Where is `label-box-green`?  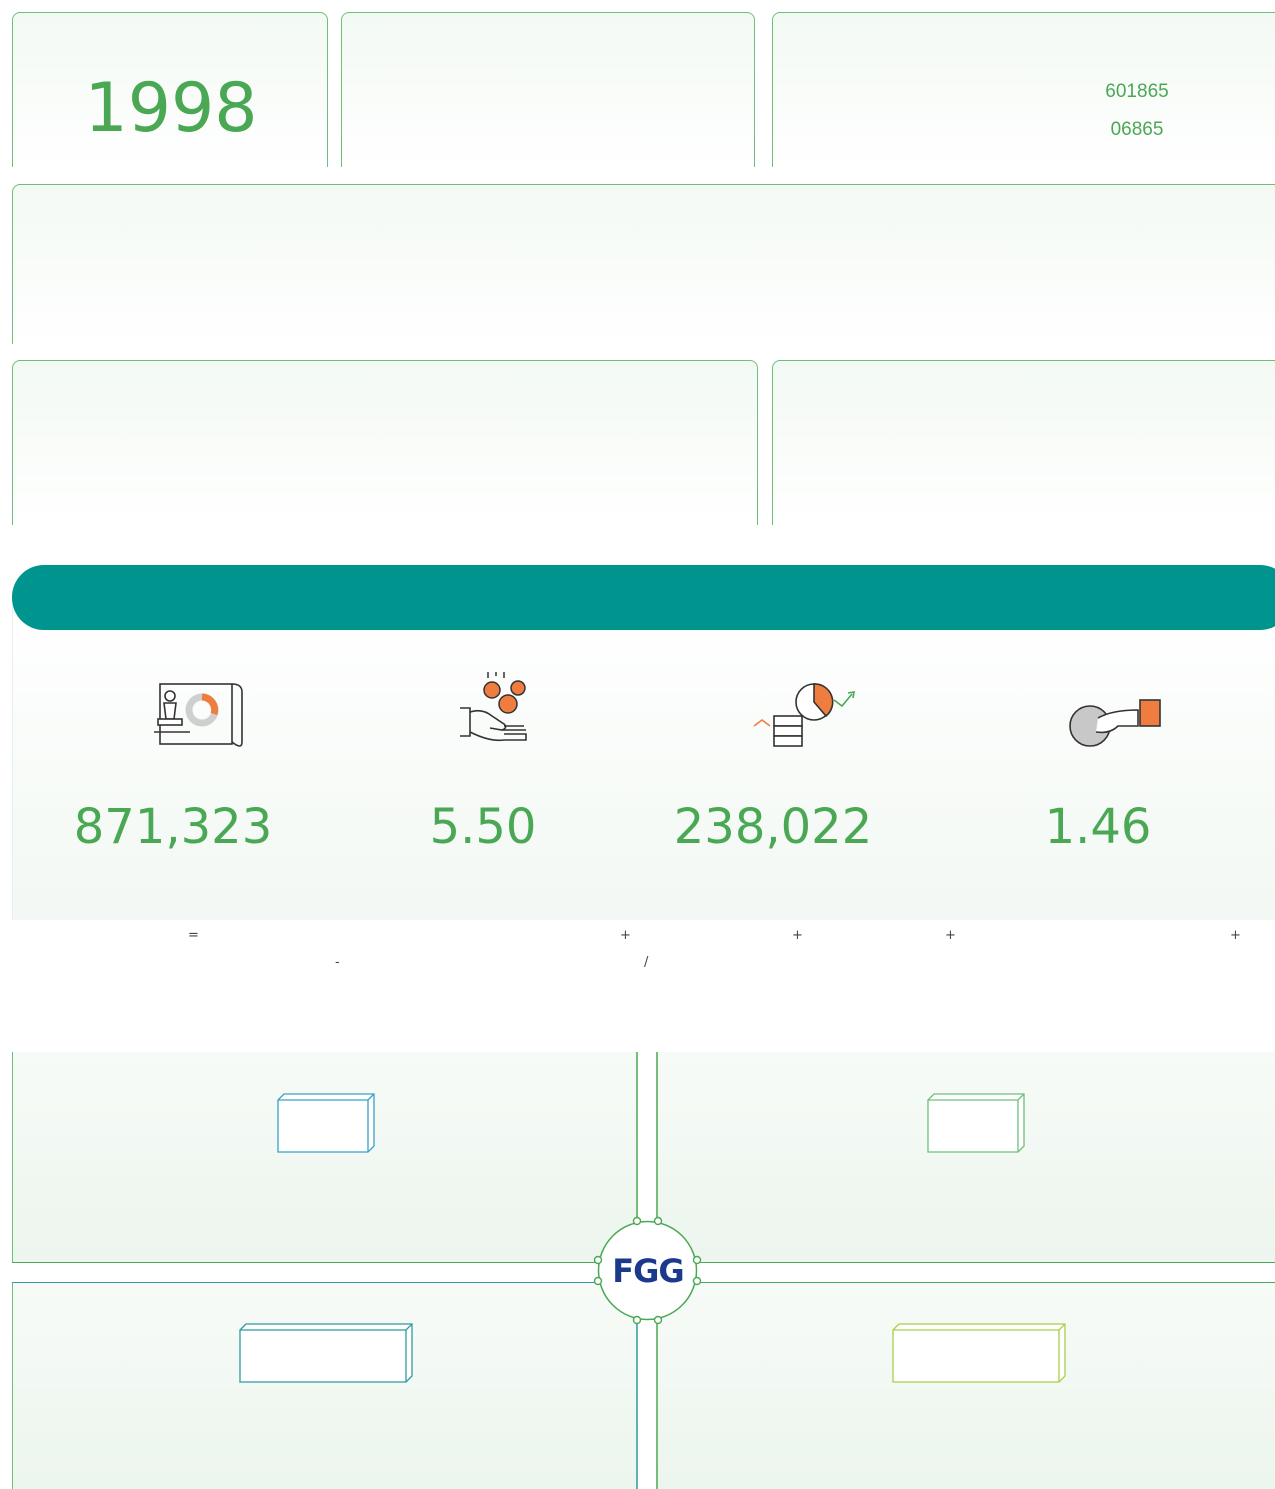 label-box-green is located at coordinates (976, 1123).